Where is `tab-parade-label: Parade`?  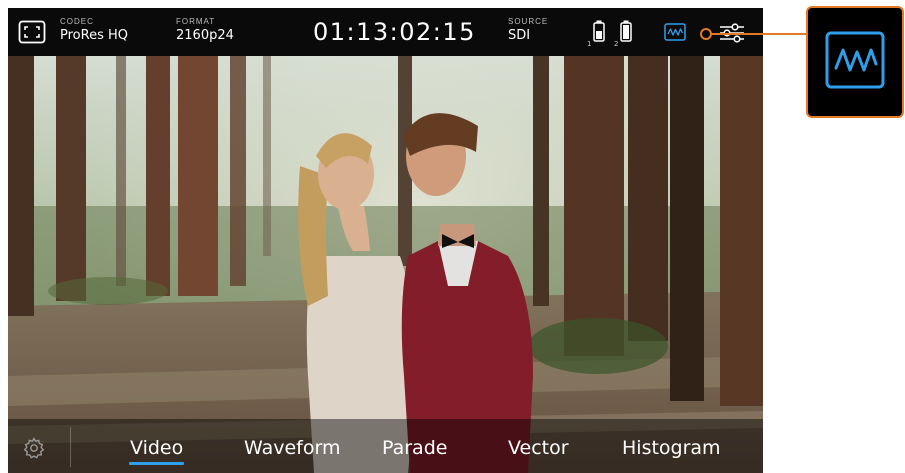
tab-parade-label: Parade is located at coordinates (415, 448).